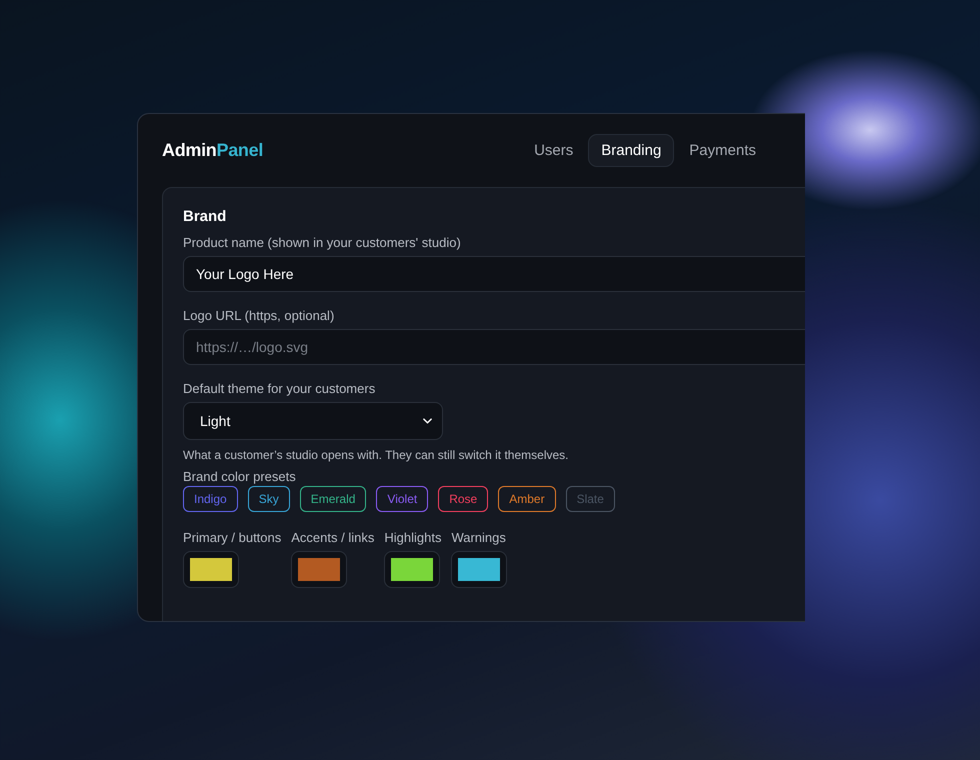 The image size is (980, 760). What do you see at coordinates (232, 537) in the screenshot?
I see `color-label: Primary / buttons` at bounding box center [232, 537].